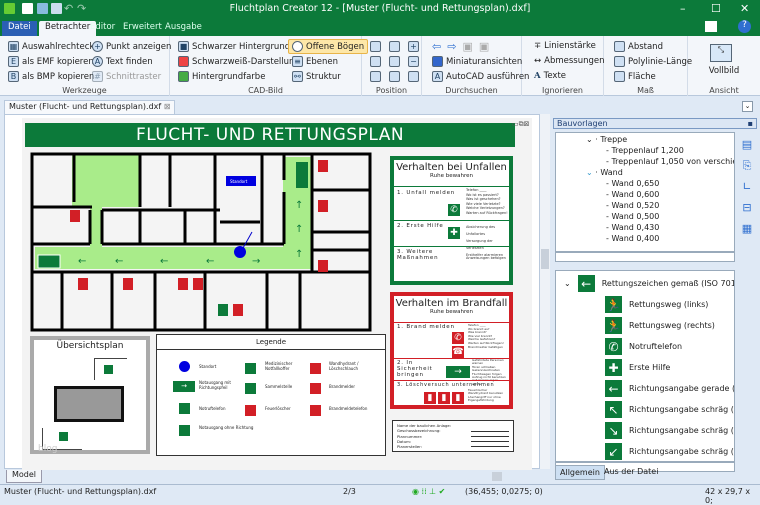 The width and height of the screenshot is (760, 505). Describe the element at coordinates (51, 61) in the screenshot. I see `emf-copy-button: Eals EMF kopieren` at that location.